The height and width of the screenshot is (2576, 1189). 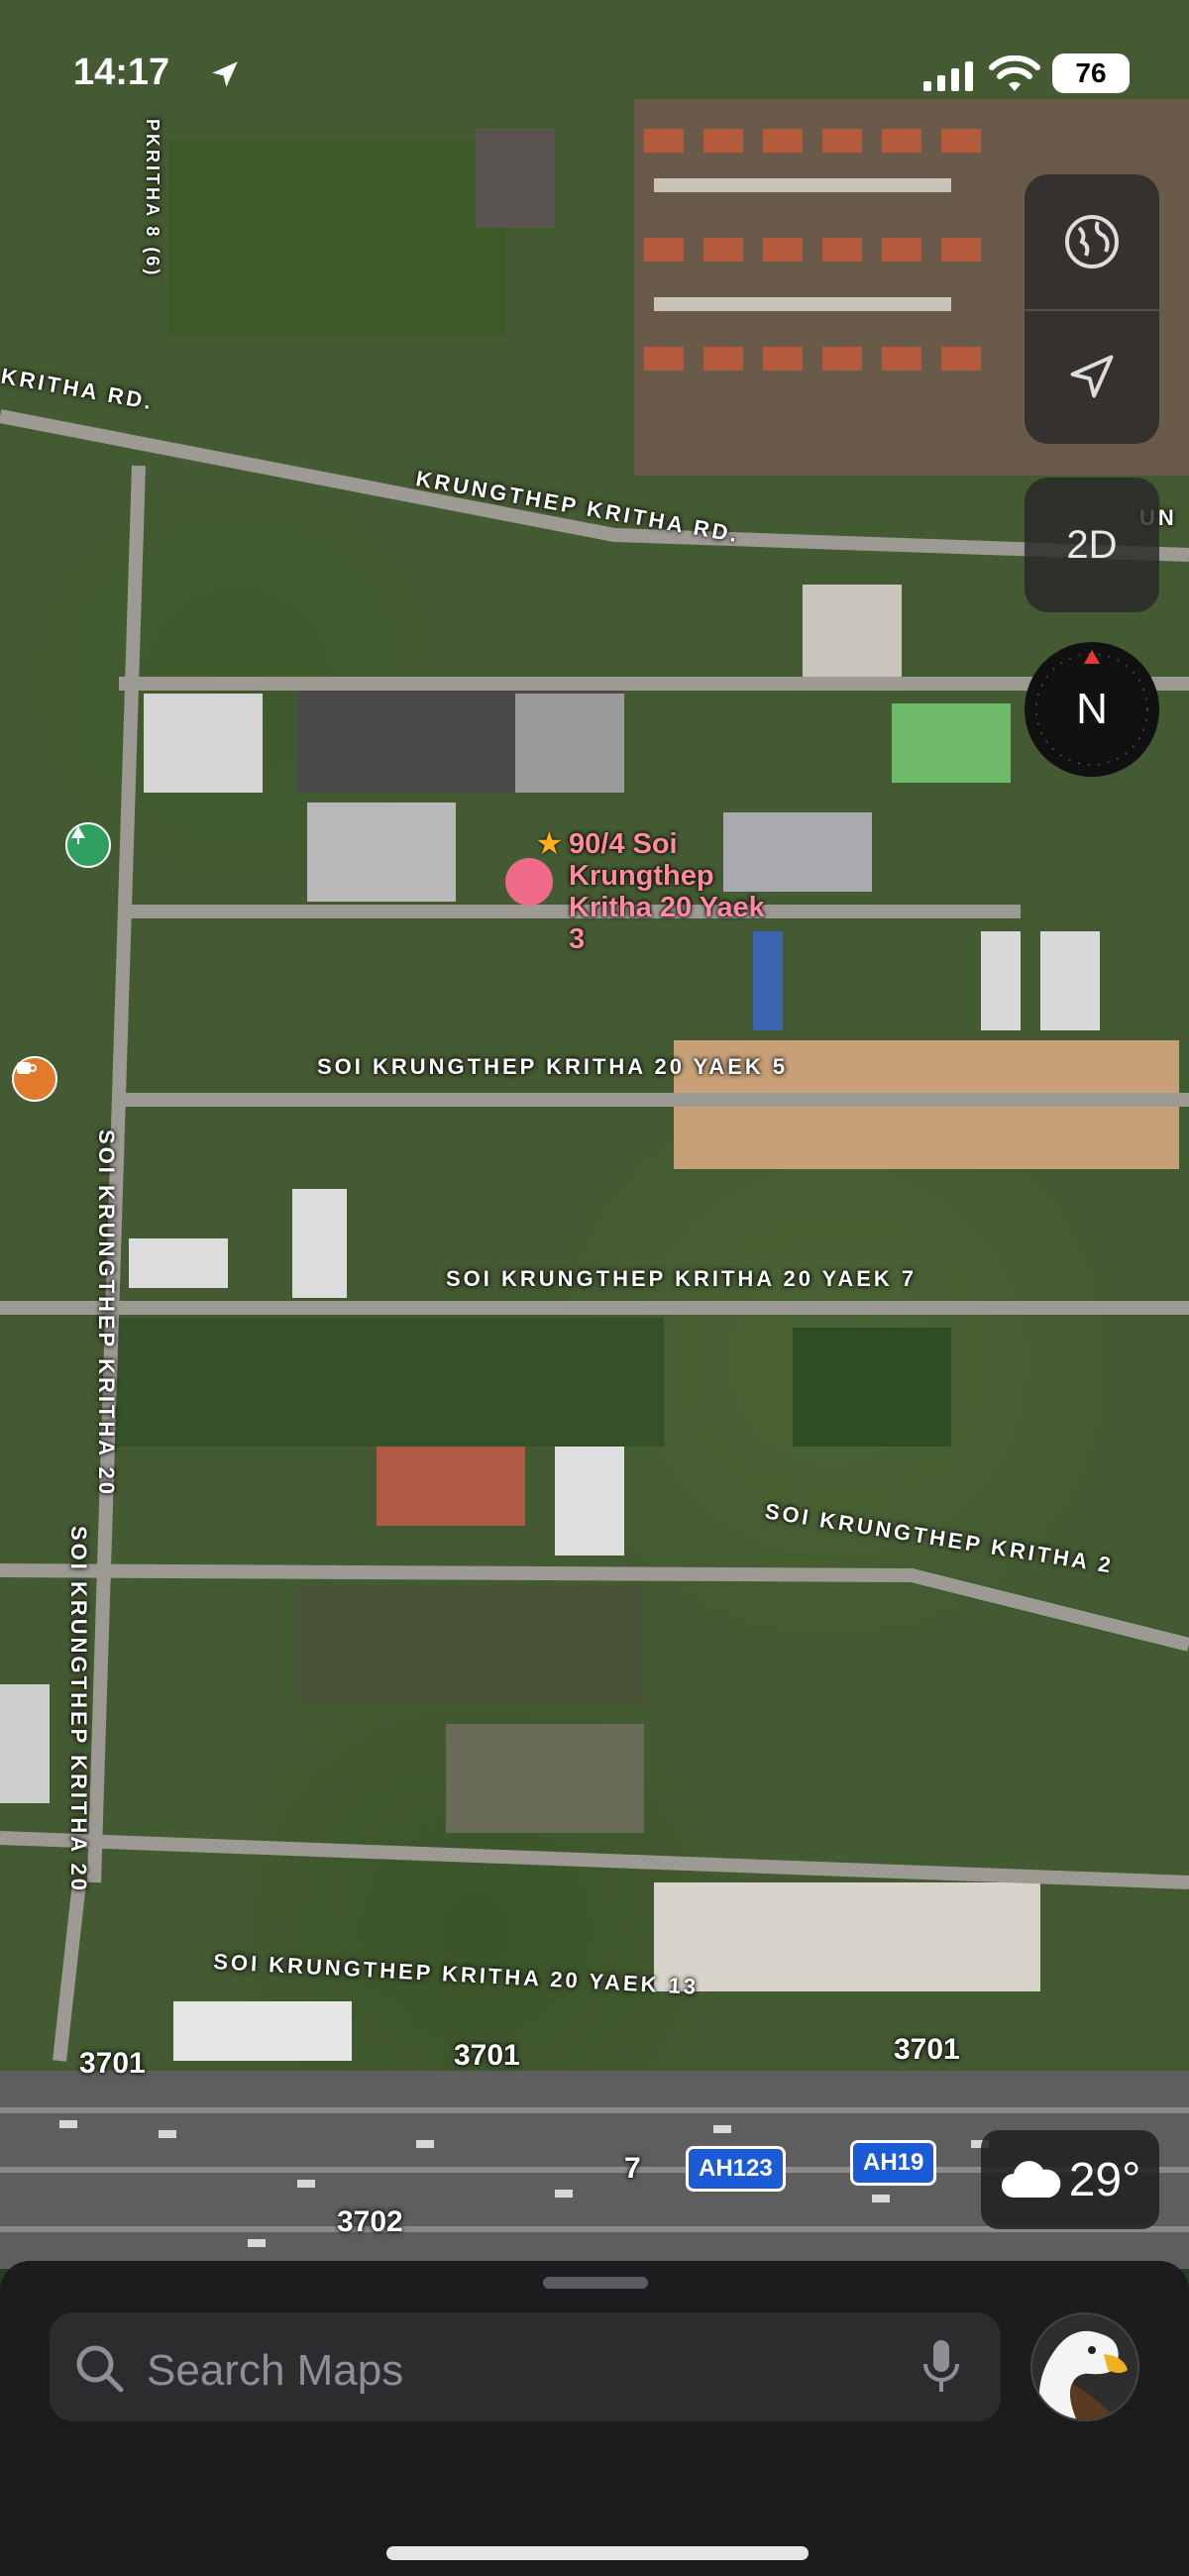 What do you see at coordinates (597, 2553) in the screenshot?
I see `home-indicator` at bounding box center [597, 2553].